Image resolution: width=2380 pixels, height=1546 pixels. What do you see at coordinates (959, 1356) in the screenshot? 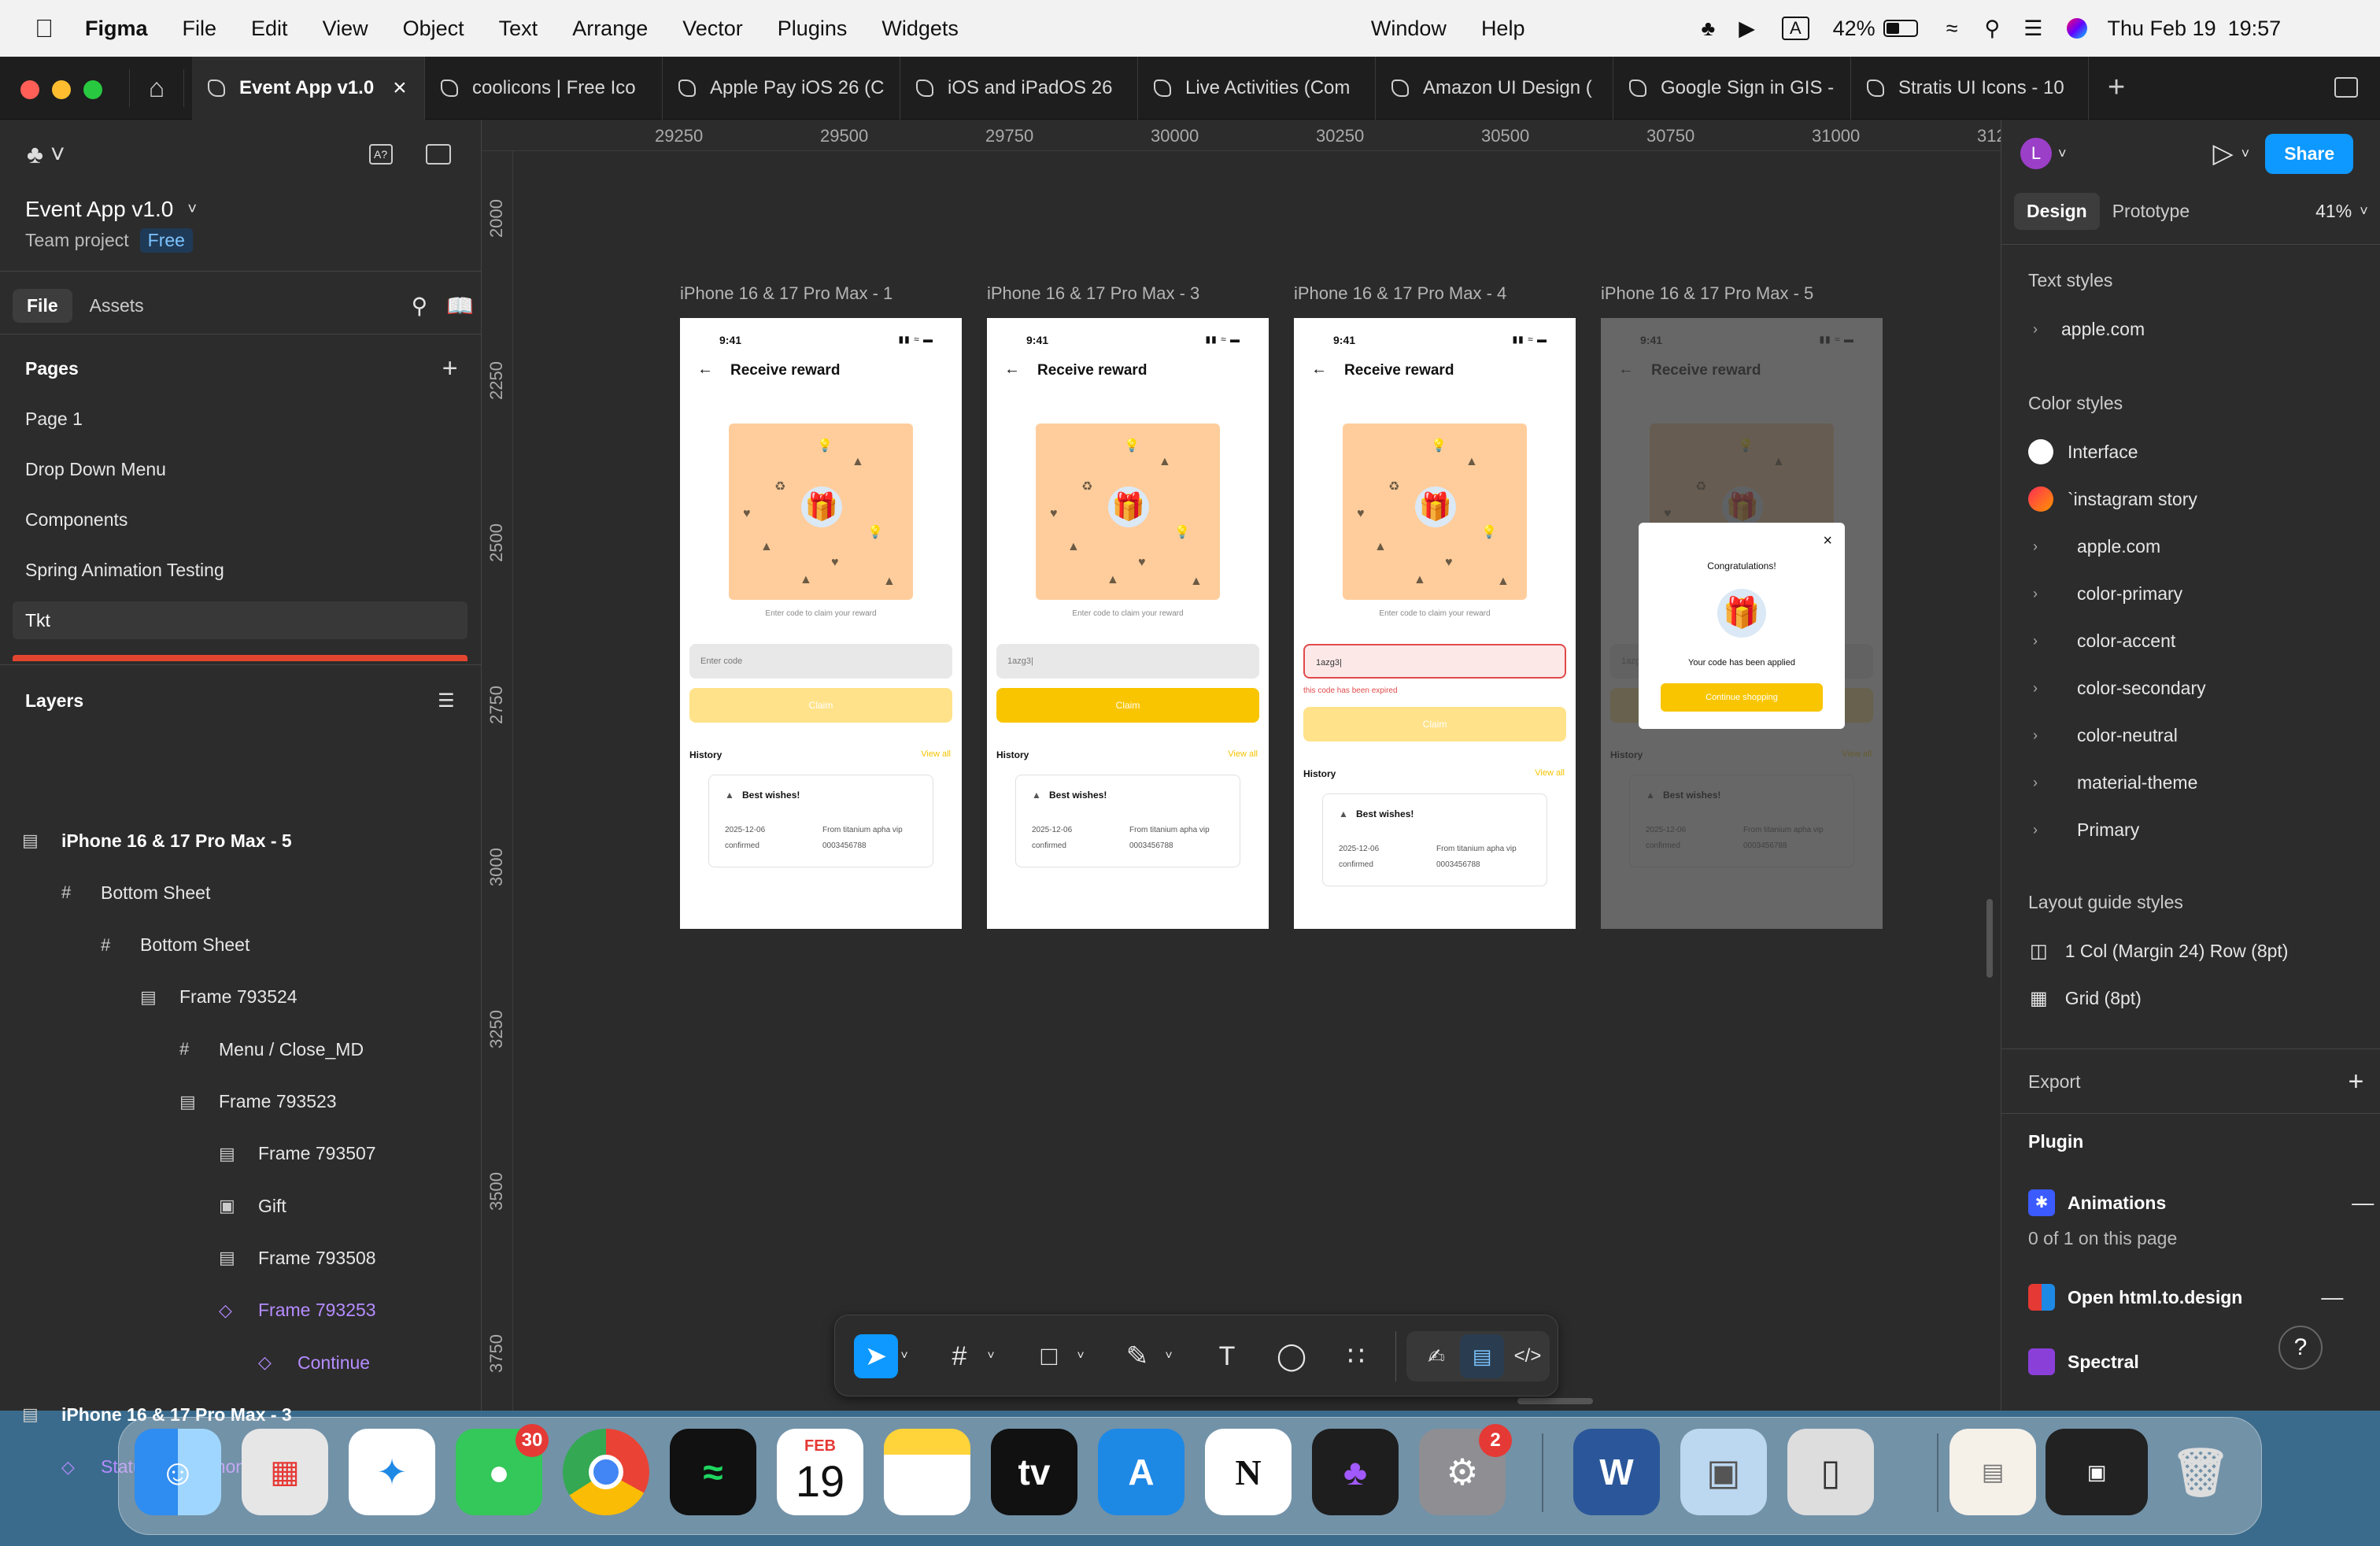
I see `frame-tool-icon: #` at bounding box center [959, 1356].